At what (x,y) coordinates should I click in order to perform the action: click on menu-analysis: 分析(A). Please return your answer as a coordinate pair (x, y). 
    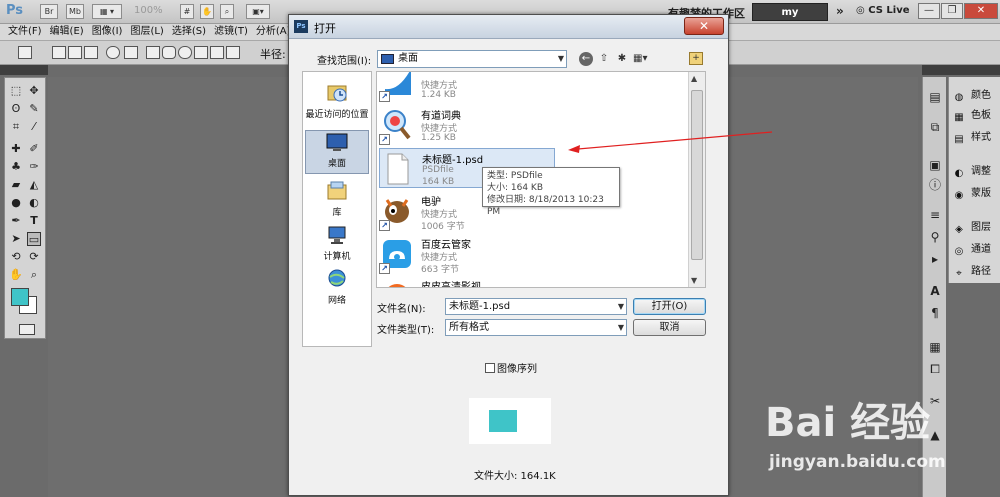
    Looking at the image, I should click on (273, 32).